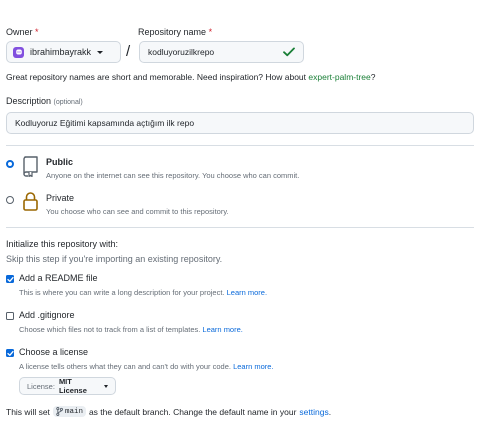 The width and height of the screenshot is (477, 434). Describe the element at coordinates (247, 292) in the screenshot. I see `readme-learn-more-link: Learn more.` at that location.